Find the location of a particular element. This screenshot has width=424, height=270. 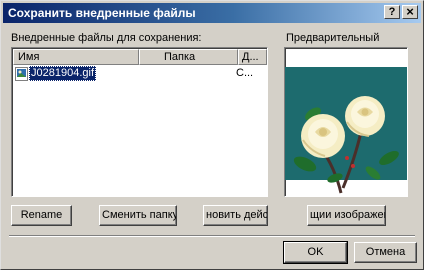

files-list-label: Внедренные файлы для сохранения: is located at coordinates (106, 38).